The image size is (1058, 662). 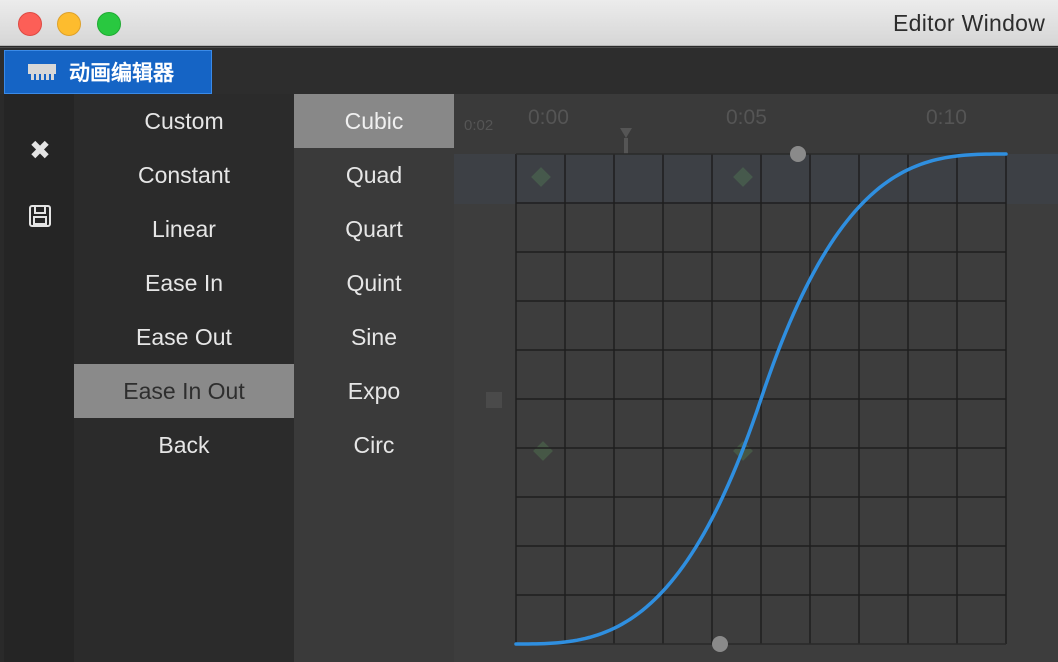 I want to click on window-close-button, so click(x=30, y=24).